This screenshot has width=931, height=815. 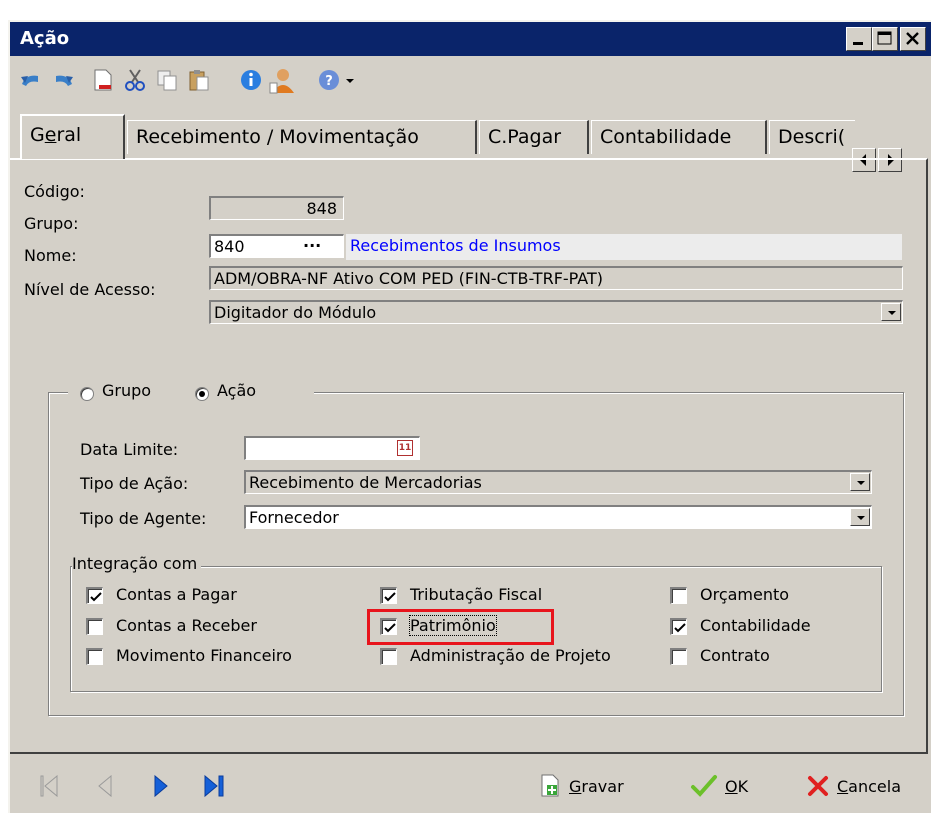 I want to click on cancela-button: Cancela, so click(x=853, y=786).